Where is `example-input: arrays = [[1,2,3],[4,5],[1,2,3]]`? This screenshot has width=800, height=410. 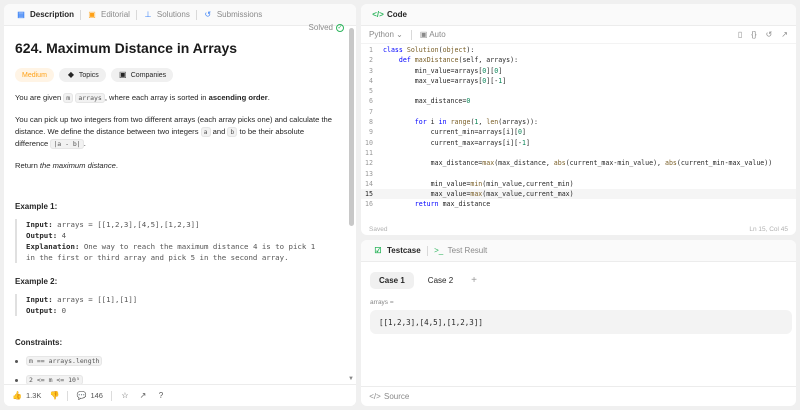 example-input: arrays = [[1,2,3],[4,5],[1,2,3]] is located at coordinates (128, 224).